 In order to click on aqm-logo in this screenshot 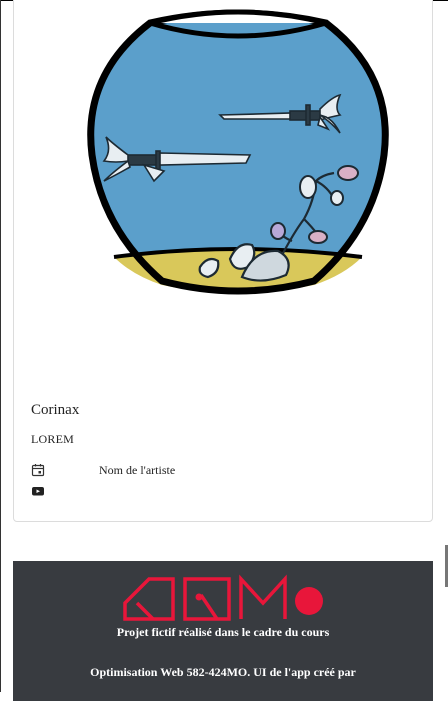, I will do `click(223, 597)`.